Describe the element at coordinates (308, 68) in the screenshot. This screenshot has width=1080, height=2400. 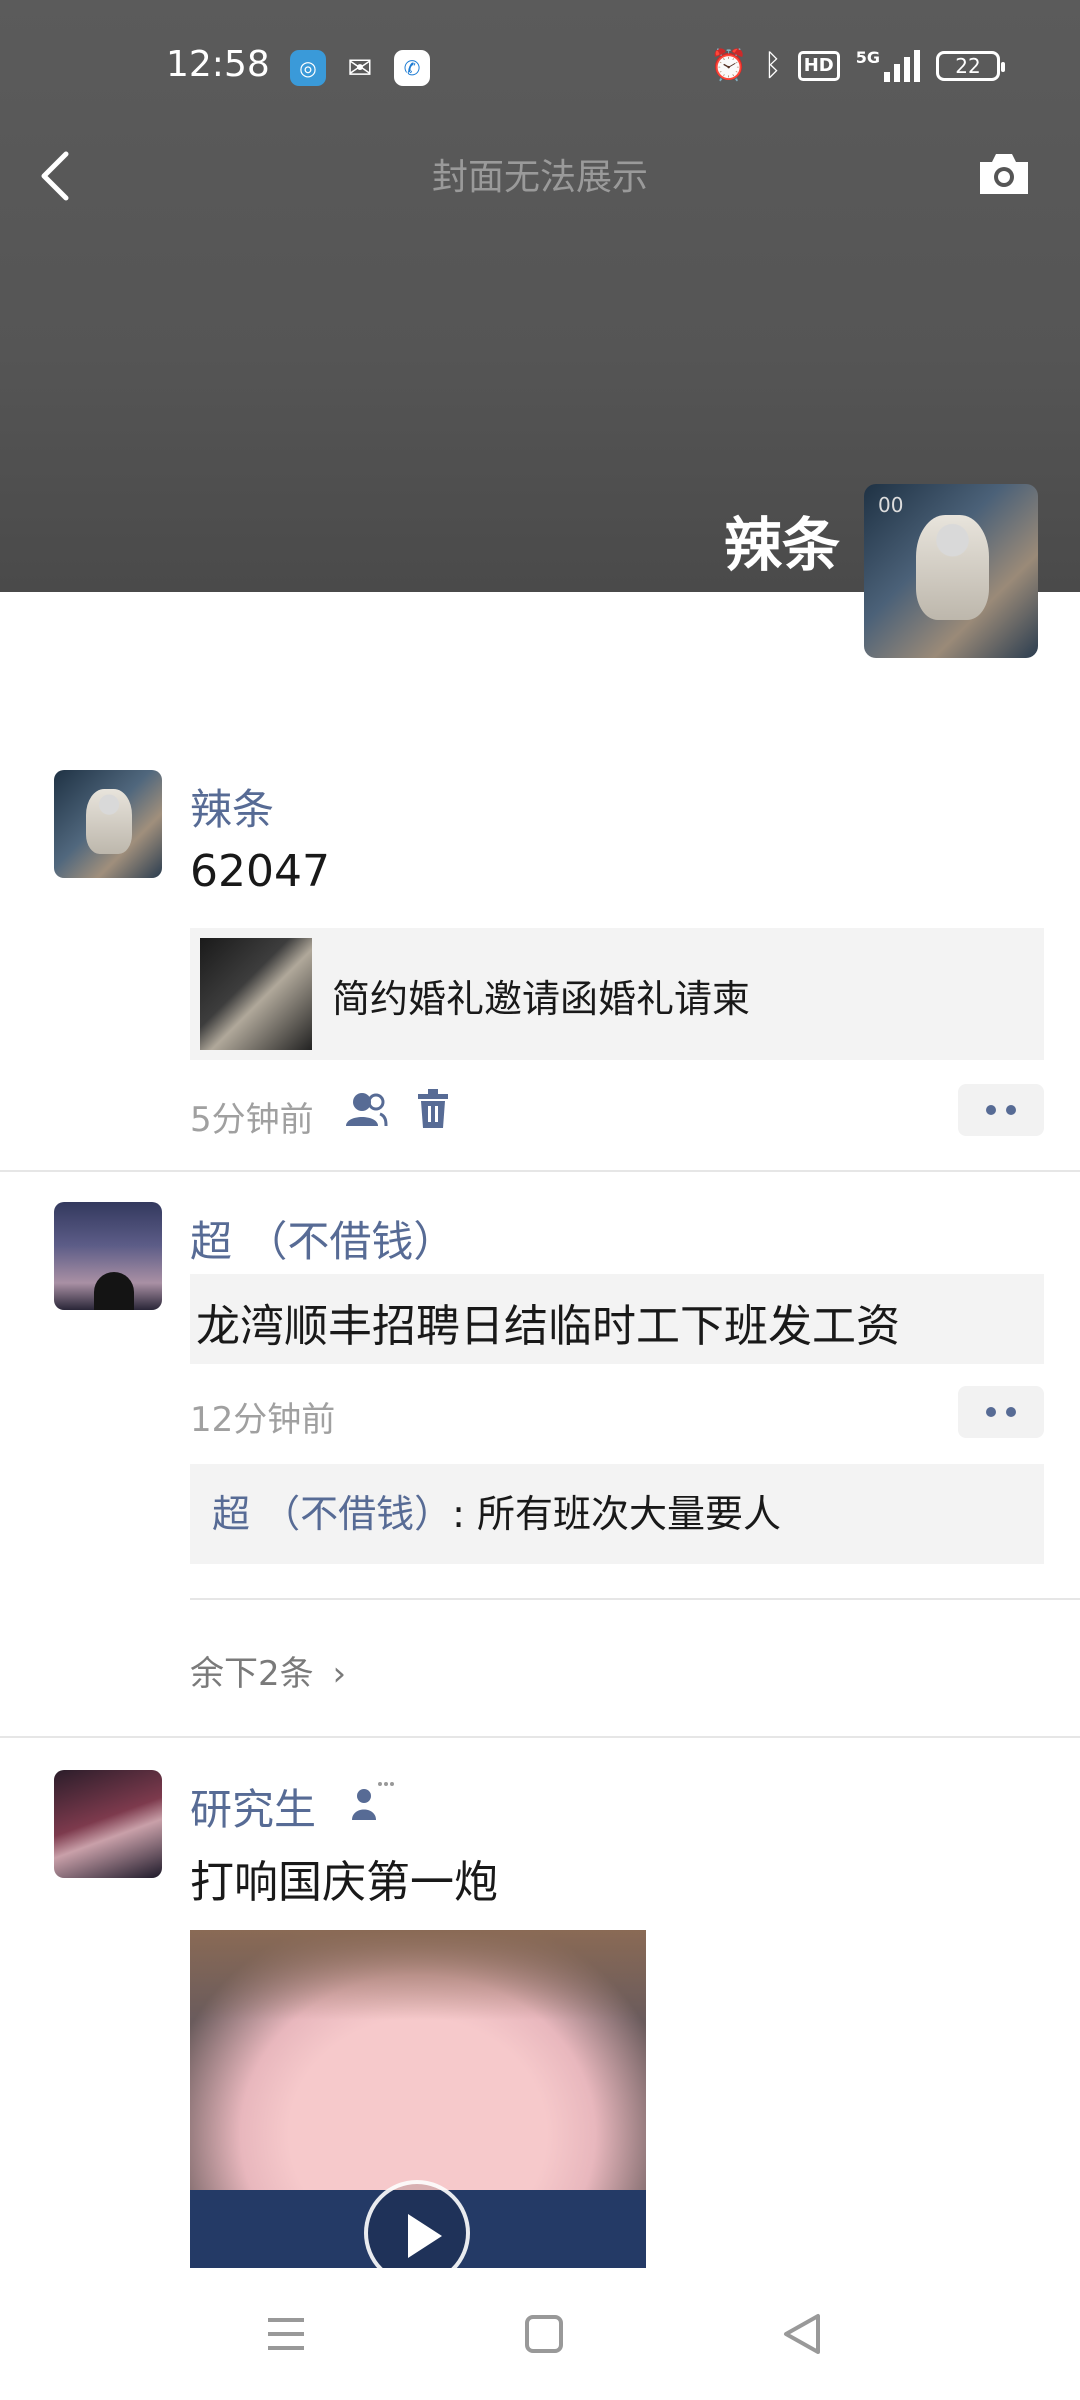
I see `app-notification-icon: ◎` at that location.